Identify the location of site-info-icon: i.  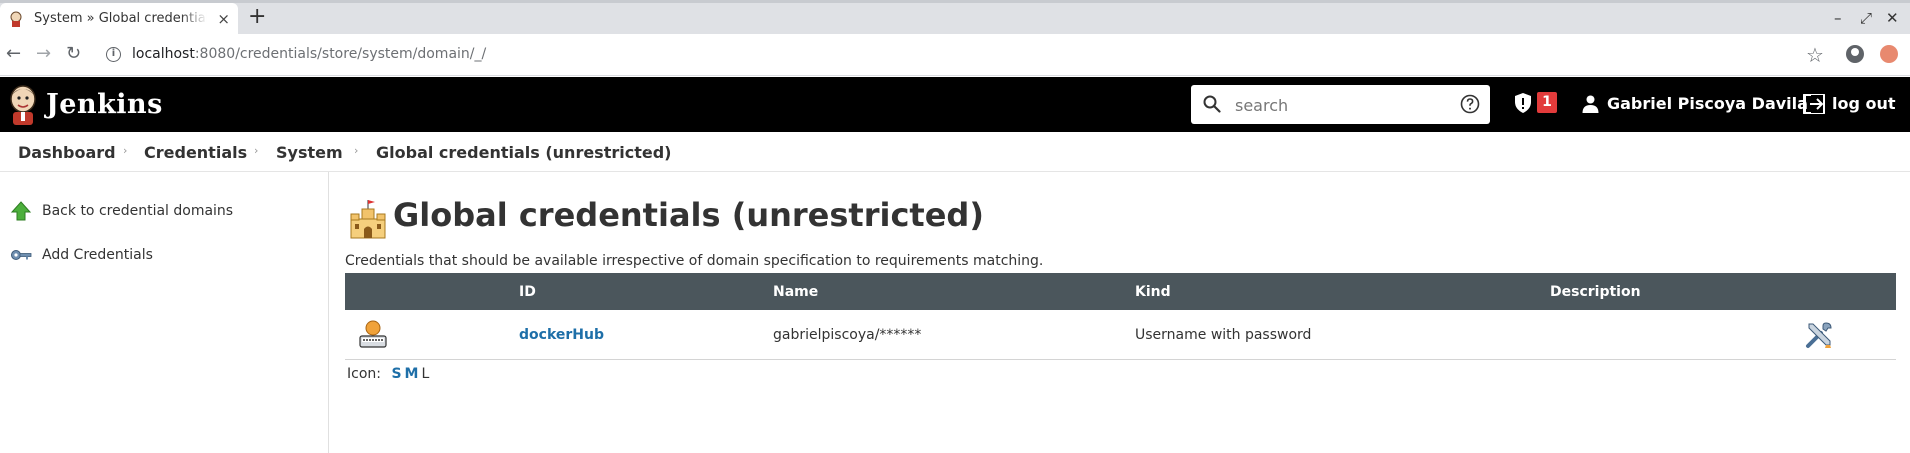
(113, 54).